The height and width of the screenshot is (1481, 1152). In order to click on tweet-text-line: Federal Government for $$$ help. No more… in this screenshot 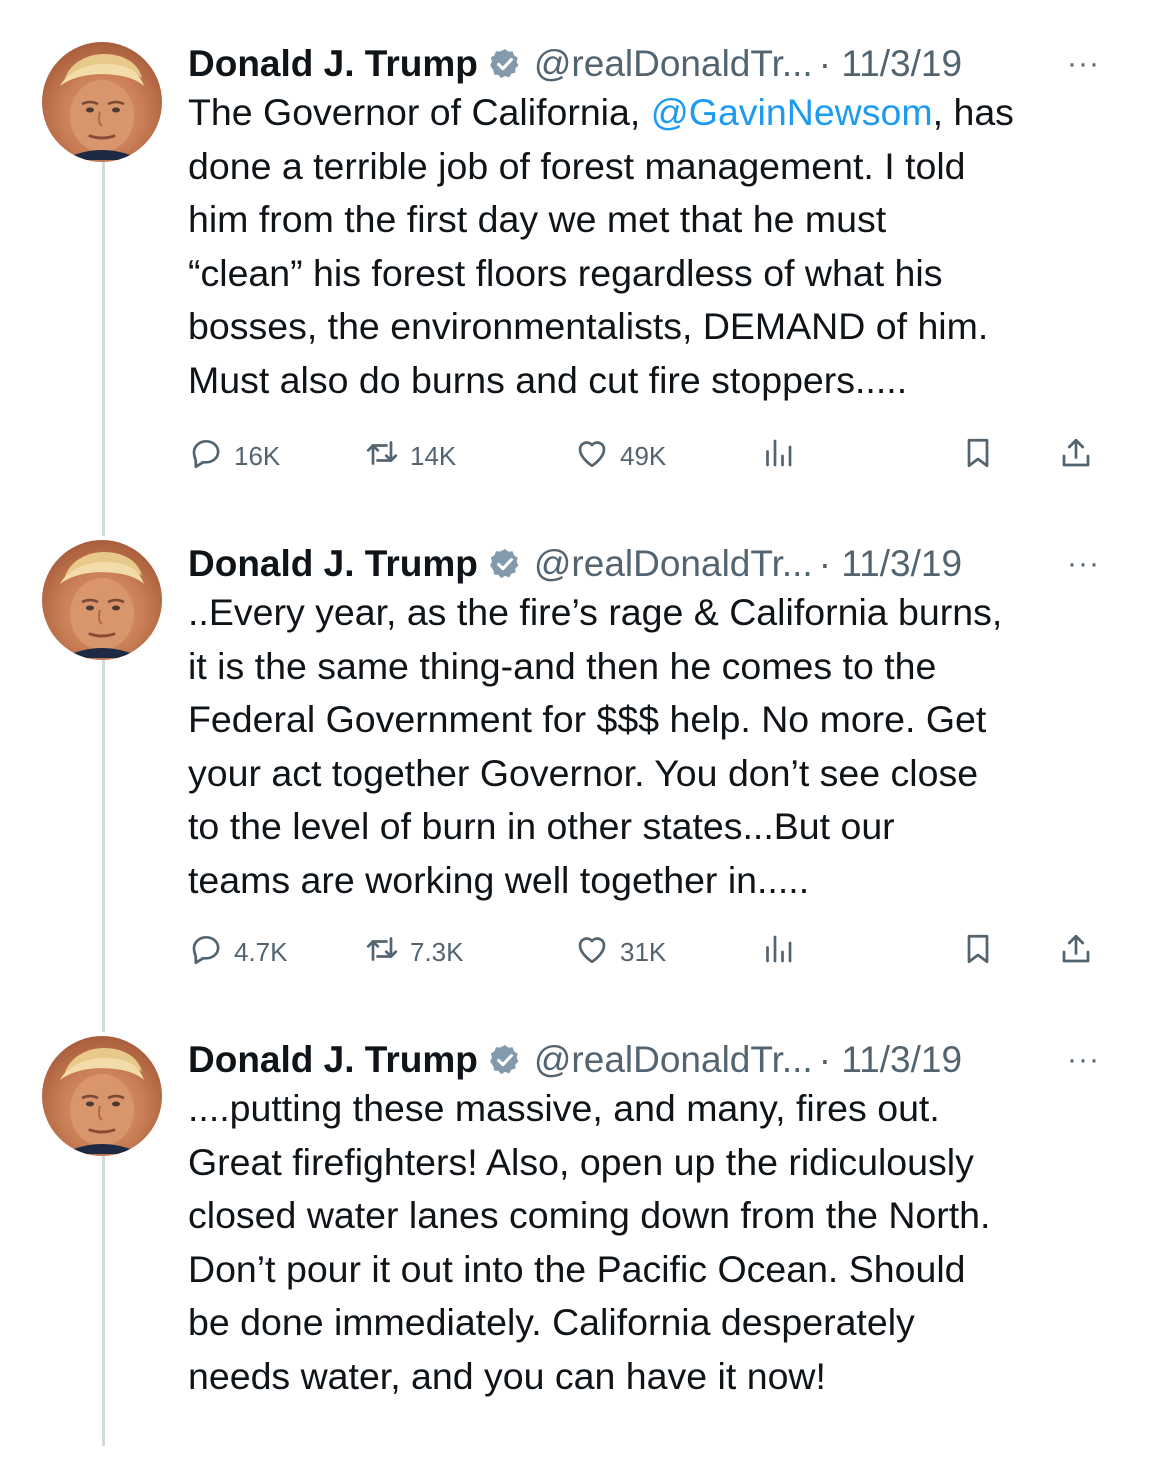, I will do `click(587, 719)`.